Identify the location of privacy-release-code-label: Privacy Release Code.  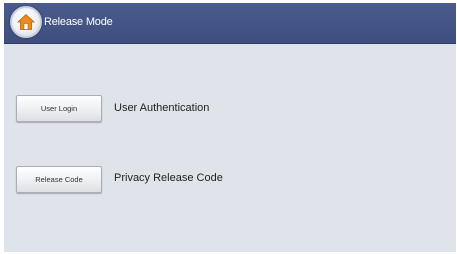
(168, 178).